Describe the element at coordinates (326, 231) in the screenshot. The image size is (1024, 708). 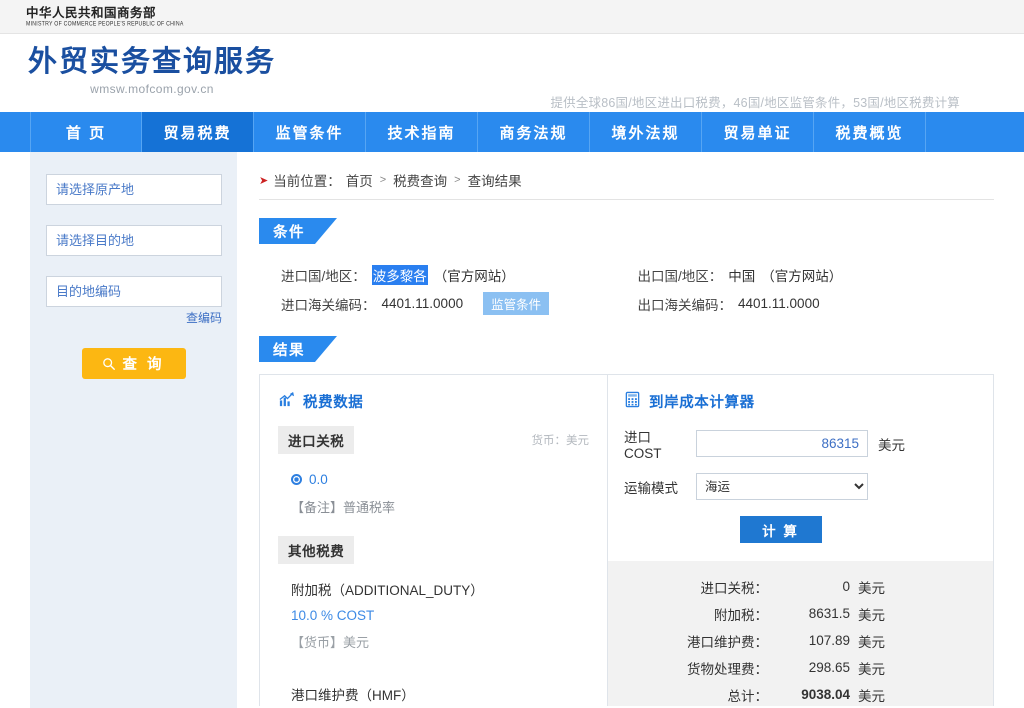
I see `conditions-tab-tail` at that location.